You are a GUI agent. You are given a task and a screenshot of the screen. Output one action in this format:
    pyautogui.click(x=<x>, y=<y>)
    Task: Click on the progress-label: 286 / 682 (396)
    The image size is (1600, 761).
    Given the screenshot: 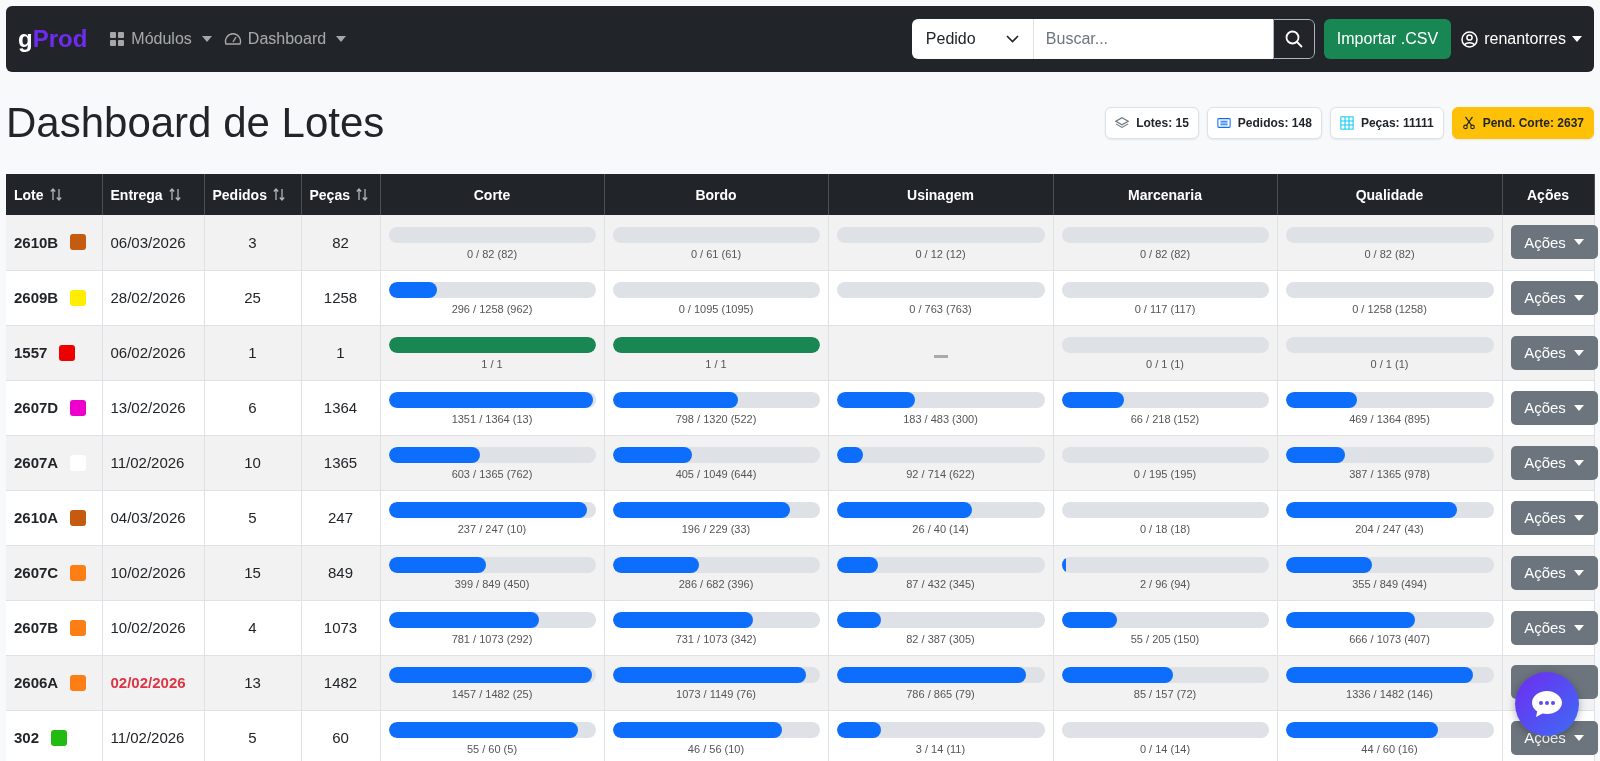 What is the action you would take?
    pyautogui.click(x=716, y=584)
    